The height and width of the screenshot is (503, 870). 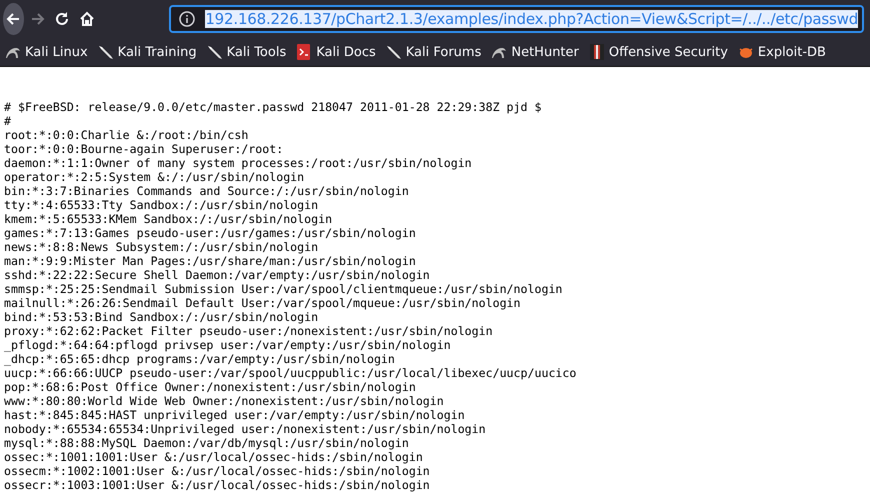 What do you see at coordinates (781, 52) in the screenshot?
I see `bookmark-link: Exploit-DB` at bounding box center [781, 52].